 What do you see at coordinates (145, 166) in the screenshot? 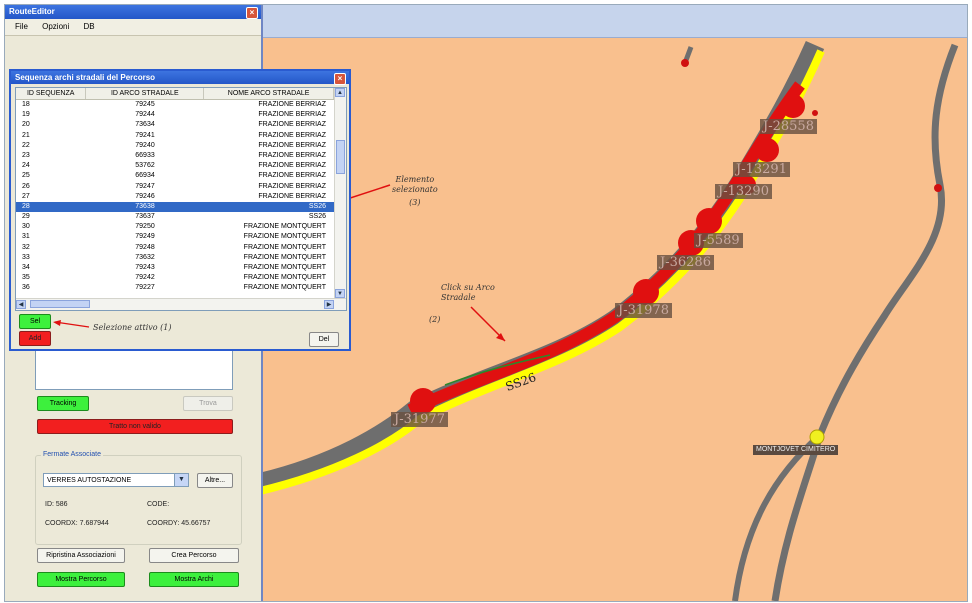
I see `table-cell: 53762` at bounding box center [145, 166].